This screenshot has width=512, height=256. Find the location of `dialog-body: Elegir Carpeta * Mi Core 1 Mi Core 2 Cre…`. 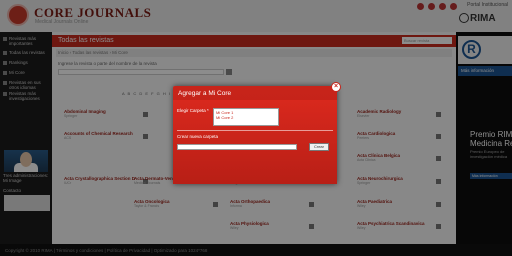

dialog-body: Elegir Carpeta * Mi Core 1 Mi Core 2 Cre… is located at coordinates (255, 142).